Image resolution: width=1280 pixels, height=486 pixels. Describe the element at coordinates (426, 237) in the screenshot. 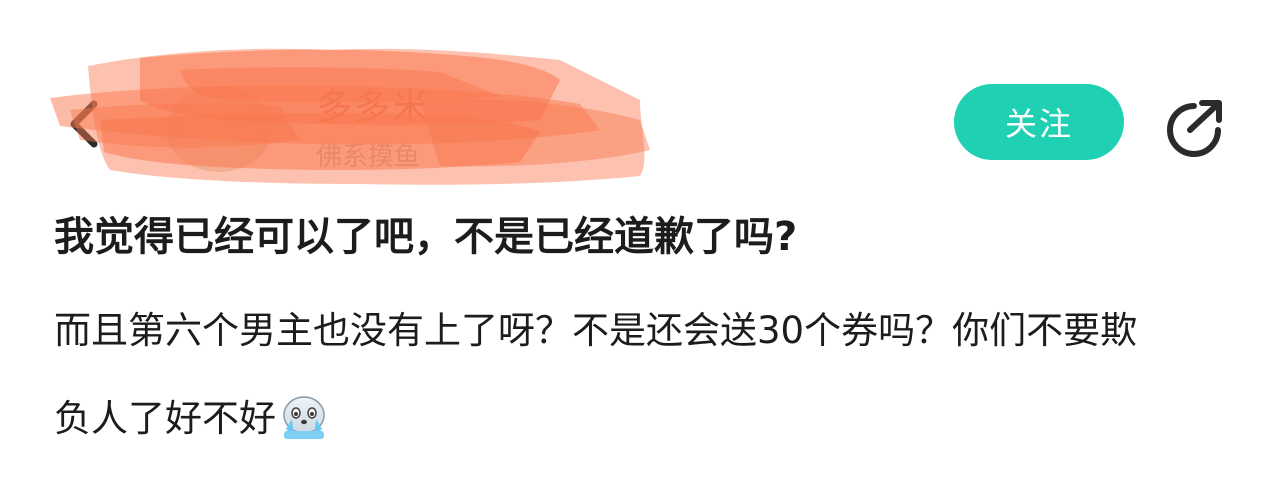

I see `post-title: 我觉得已经可以了吧，不是已经道歉了吗?` at that location.